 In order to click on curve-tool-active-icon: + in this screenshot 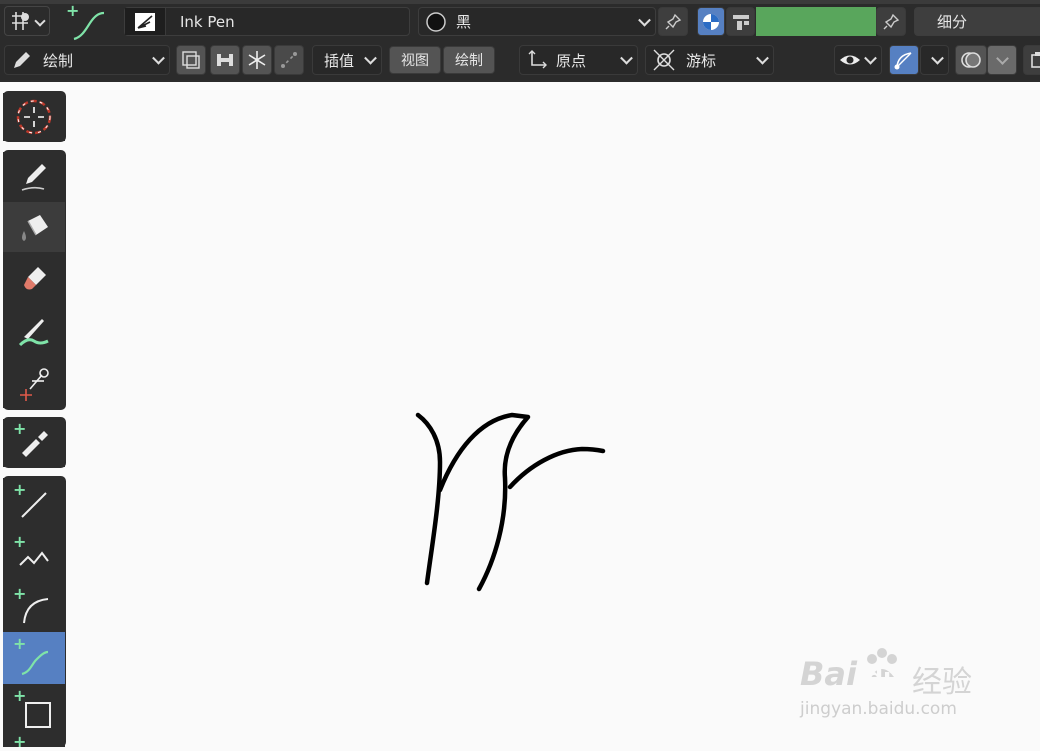, I will do `click(86, 22)`.